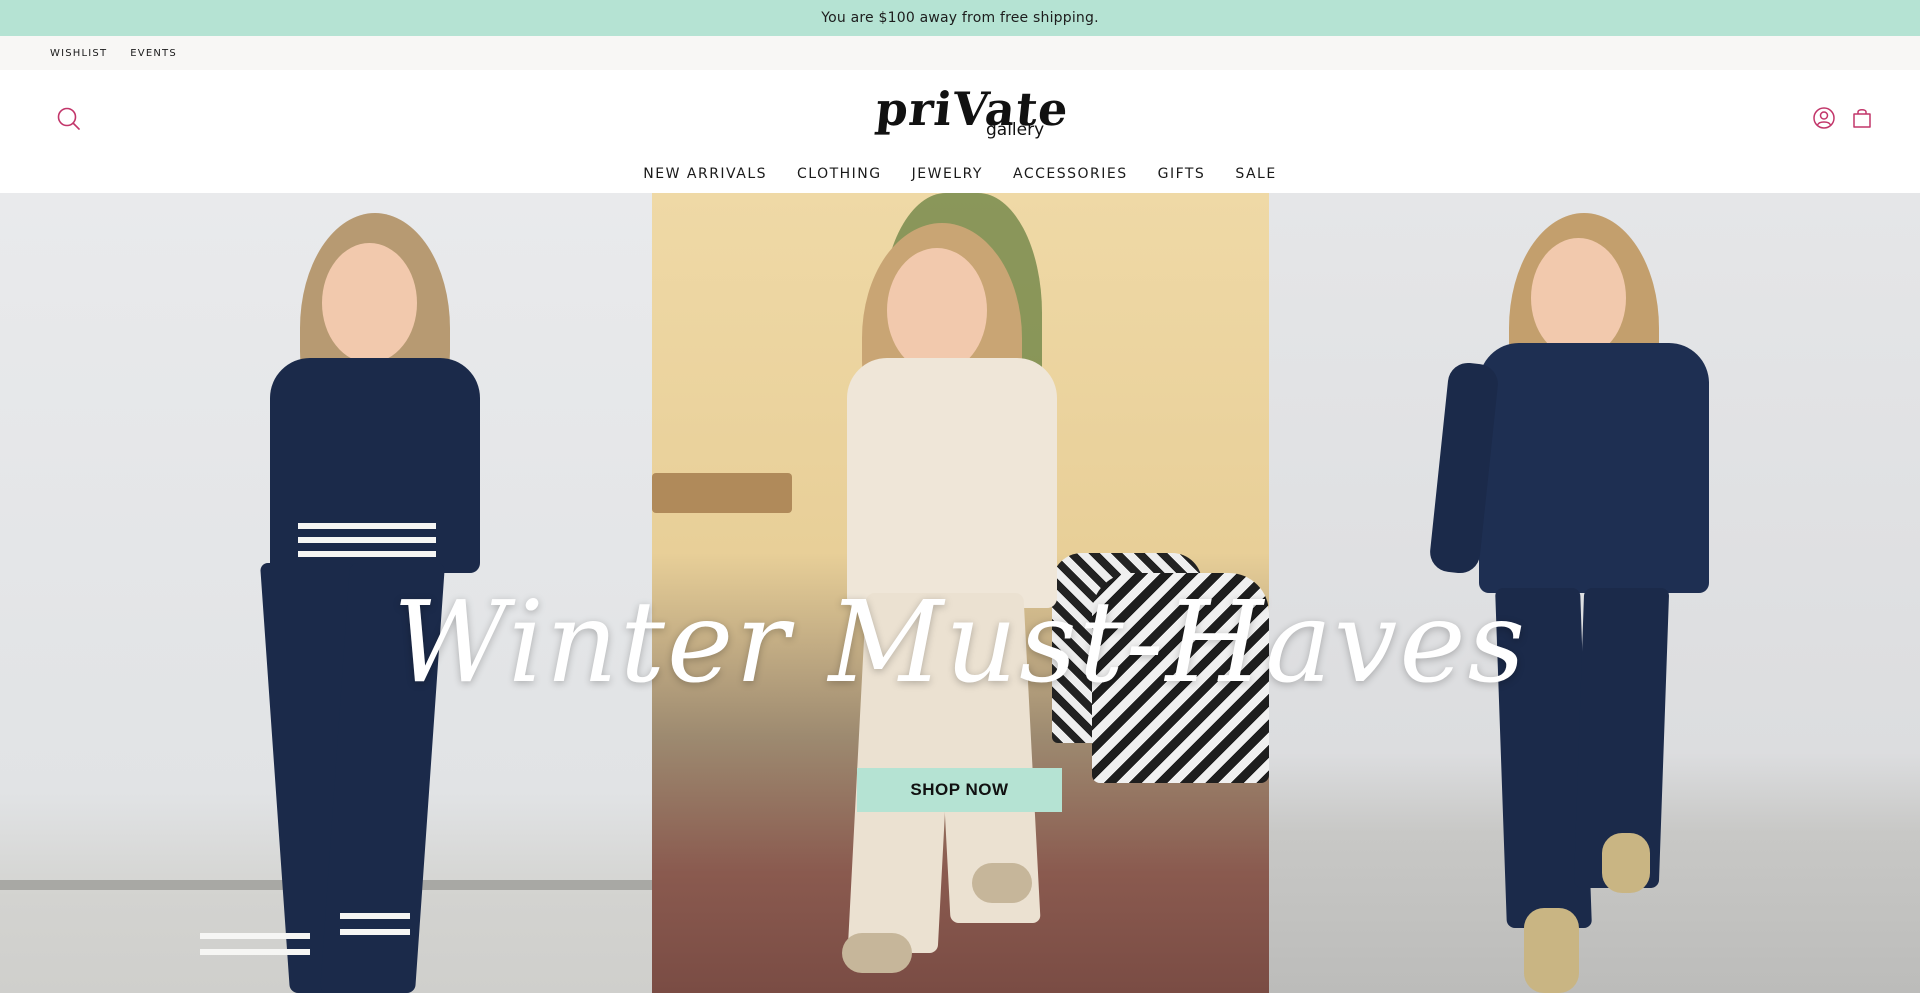 This screenshot has height=993, width=1920. I want to click on nav-clothing: CLOTHING, so click(839, 174).